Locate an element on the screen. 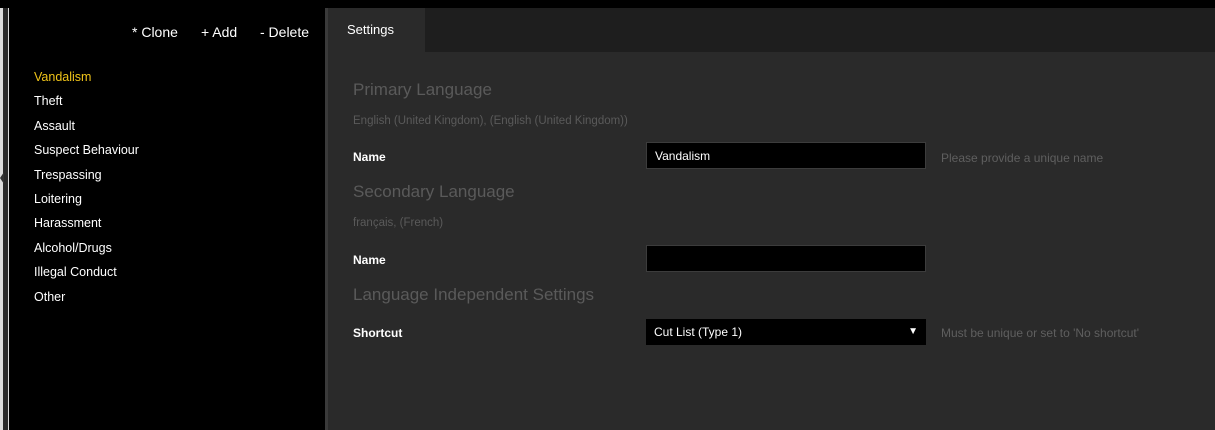 This screenshot has width=1215, height=430. delete-button: - Delete is located at coordinates (284, 32).